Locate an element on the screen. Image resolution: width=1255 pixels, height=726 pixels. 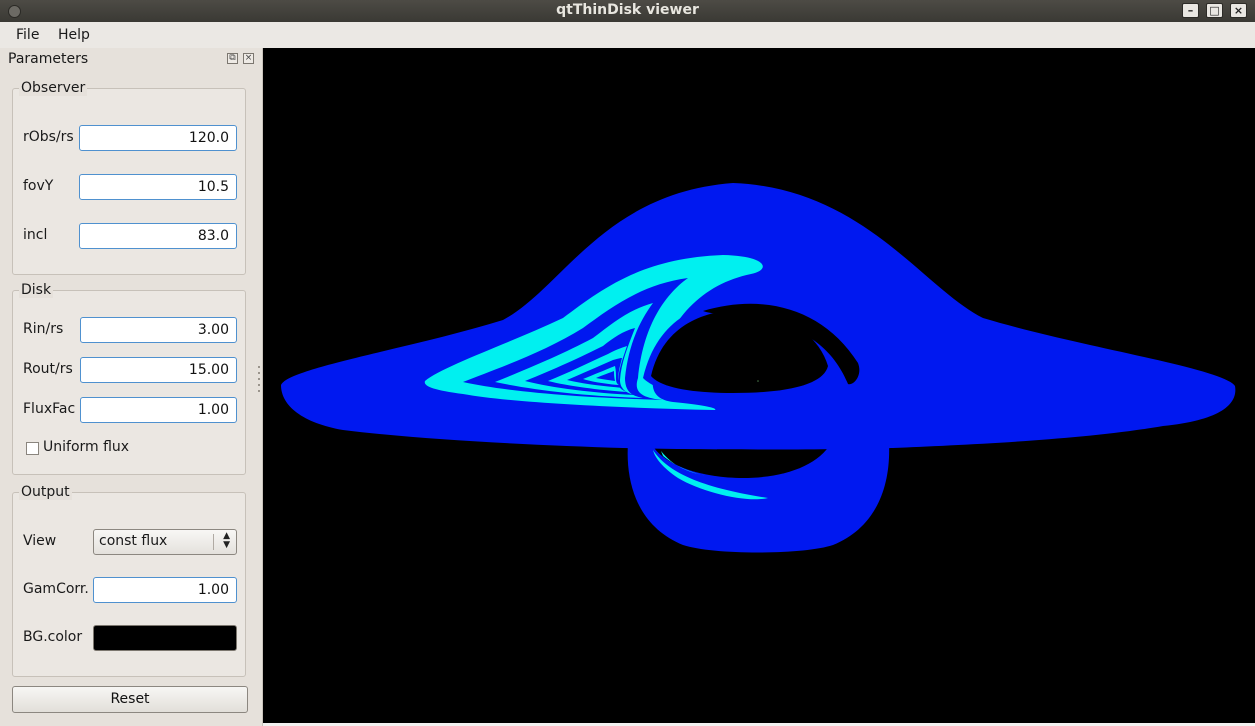
view-select-value: const flux is located at coordinates (133, 541).